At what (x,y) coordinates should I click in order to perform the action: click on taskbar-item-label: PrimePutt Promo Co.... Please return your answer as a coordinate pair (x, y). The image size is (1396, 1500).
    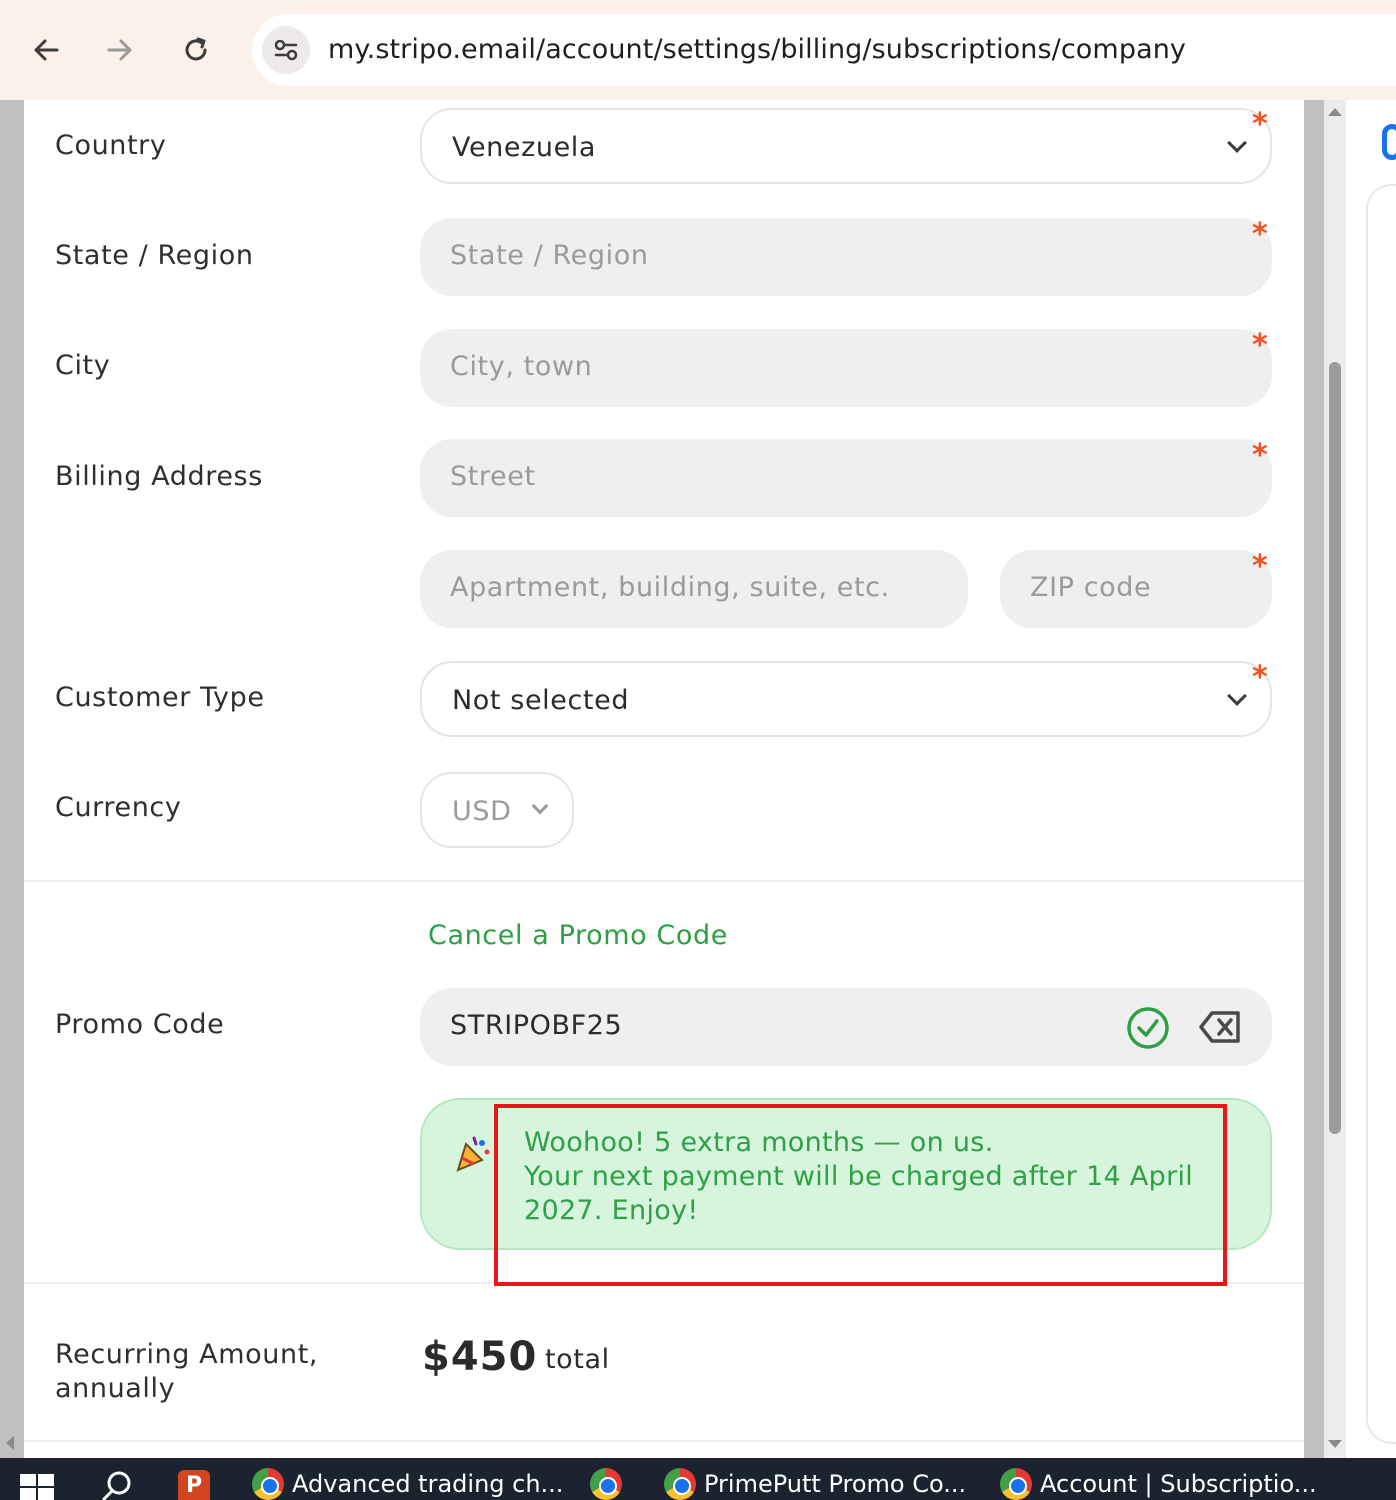
    Looking at the image, I should click on (835, 1484).